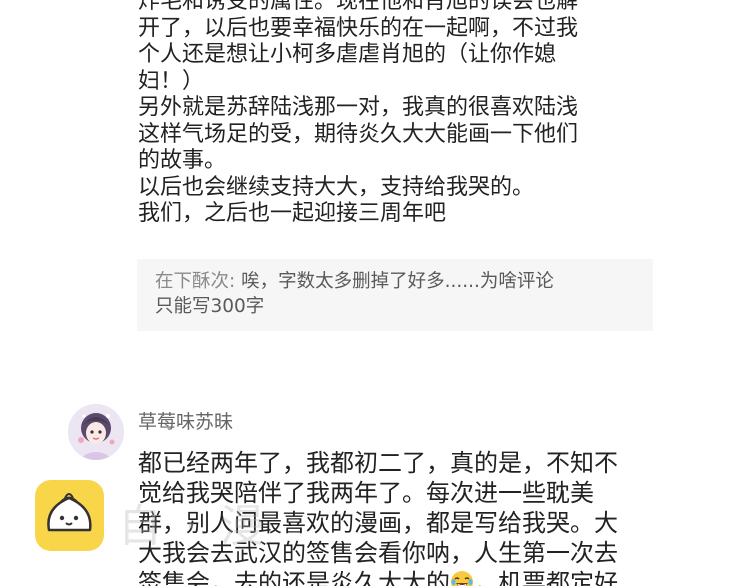 The width and height of the screenshot is (750, 586). I want to click on reply-author: 在下酥次:, so click(195, 281).